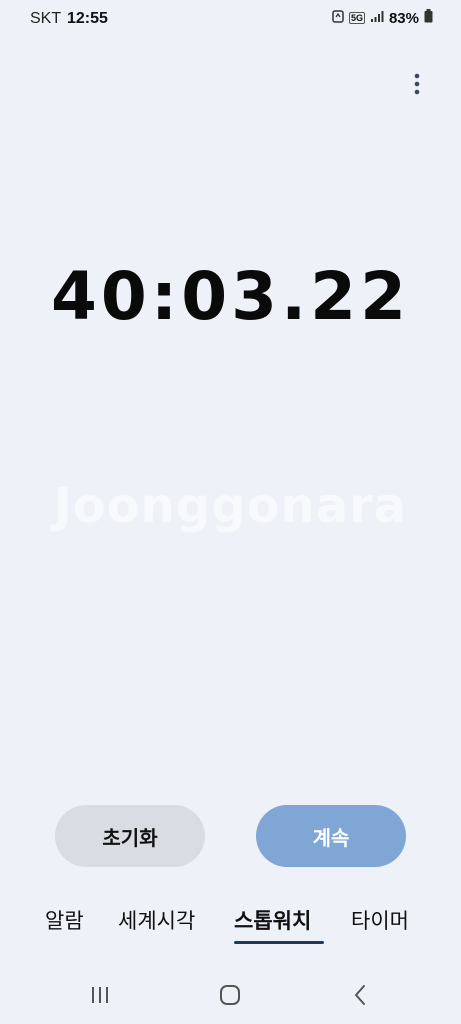 The width and height of the screenshot is (461, 1024). I want to click on clock-tabs: 알람 세계시각 스톱워치 타이머, so click(230, 930).